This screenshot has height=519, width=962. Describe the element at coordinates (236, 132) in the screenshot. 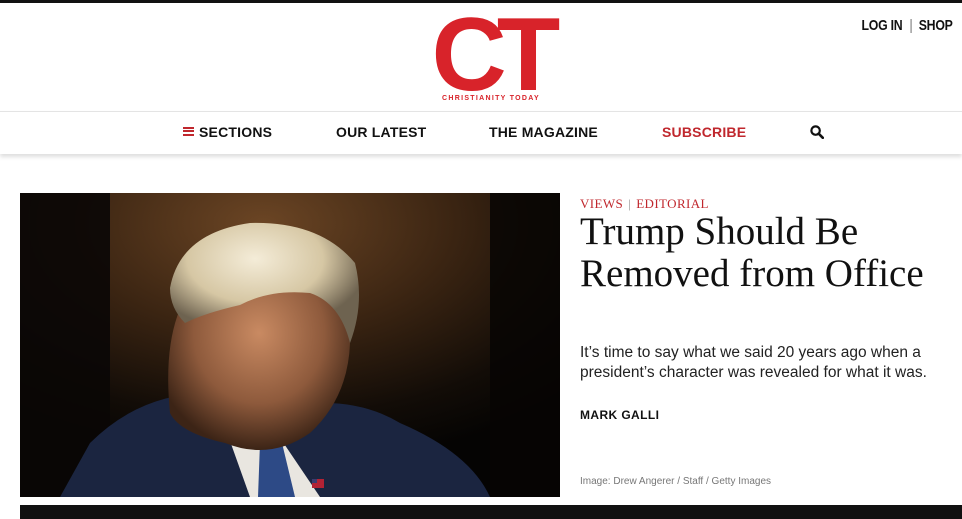

I see `nav-sections-label: SECTIONS` at that location.